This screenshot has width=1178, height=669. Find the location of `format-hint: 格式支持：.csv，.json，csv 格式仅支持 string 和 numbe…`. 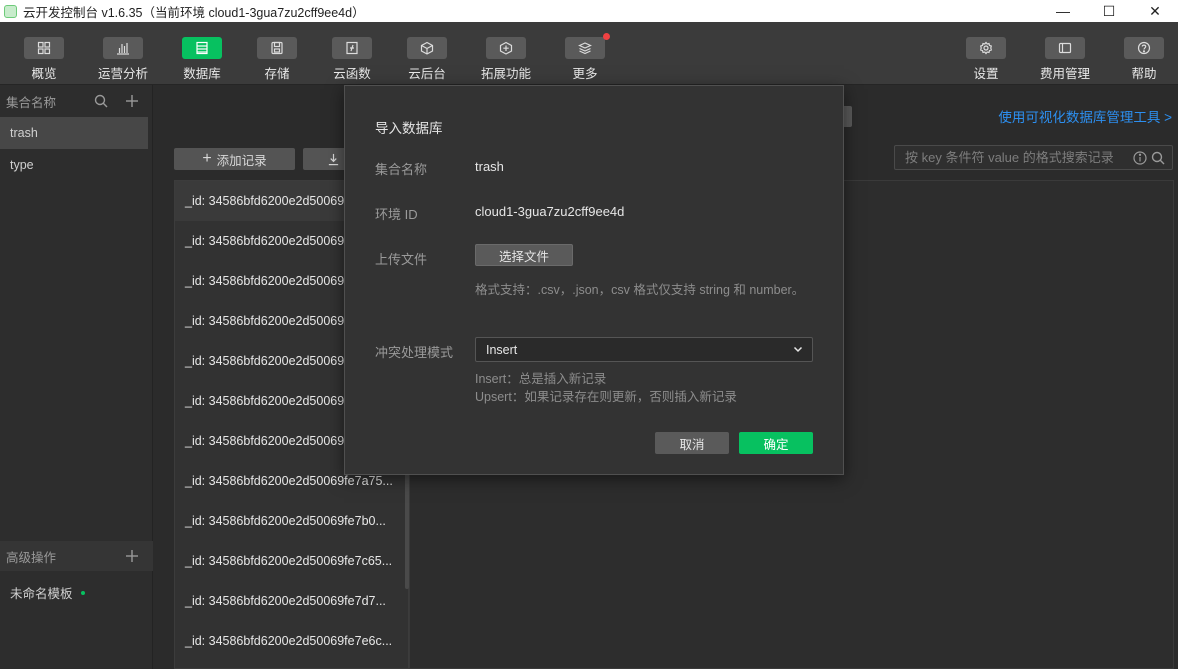

format-hint: 格式支持：.csv，.json，csv 格式仅支持 string 和 numbe… is located at coordinates (640, 290).